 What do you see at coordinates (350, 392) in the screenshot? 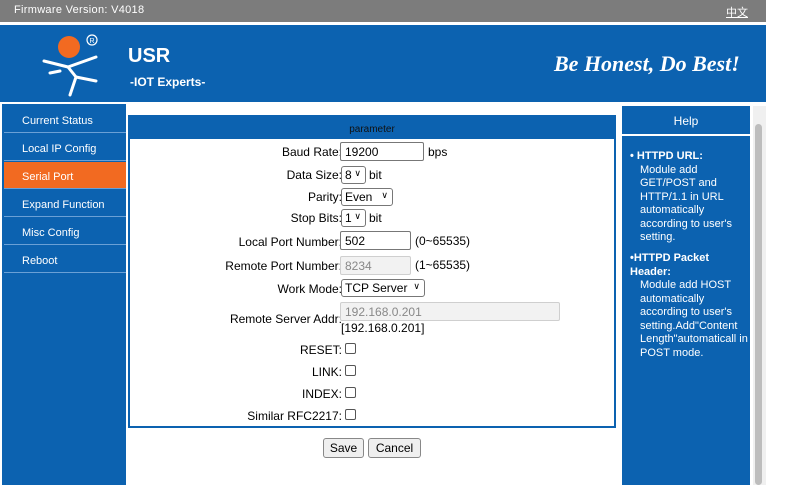
I see `index-checkbox` at bounding box center [350, 392].